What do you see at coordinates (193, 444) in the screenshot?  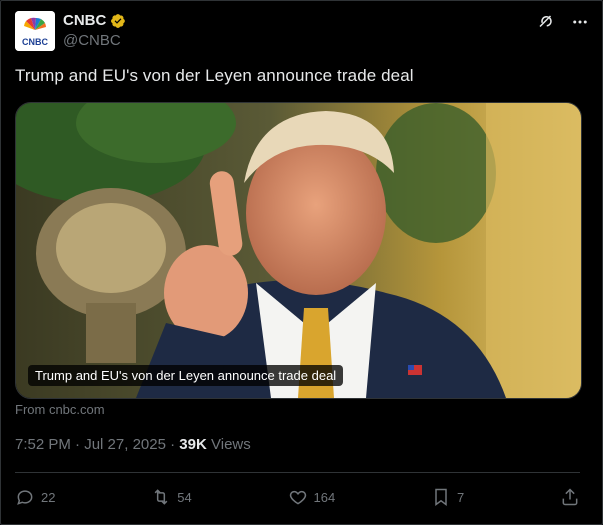 I see `views-count: 39K` at bounding box center [193, 444].